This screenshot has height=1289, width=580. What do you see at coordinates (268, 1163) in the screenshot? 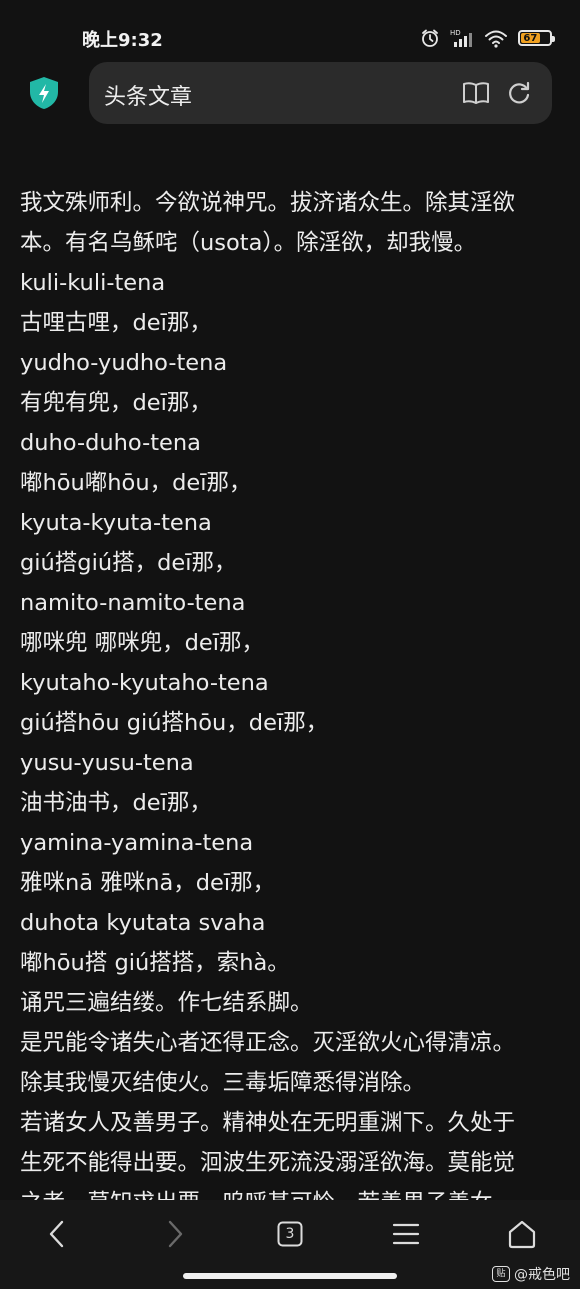
I see `article-line: 生死不能得出要。洄波生死流没溺淫欲海。莫能觉` at bounding box center [268, 1163].